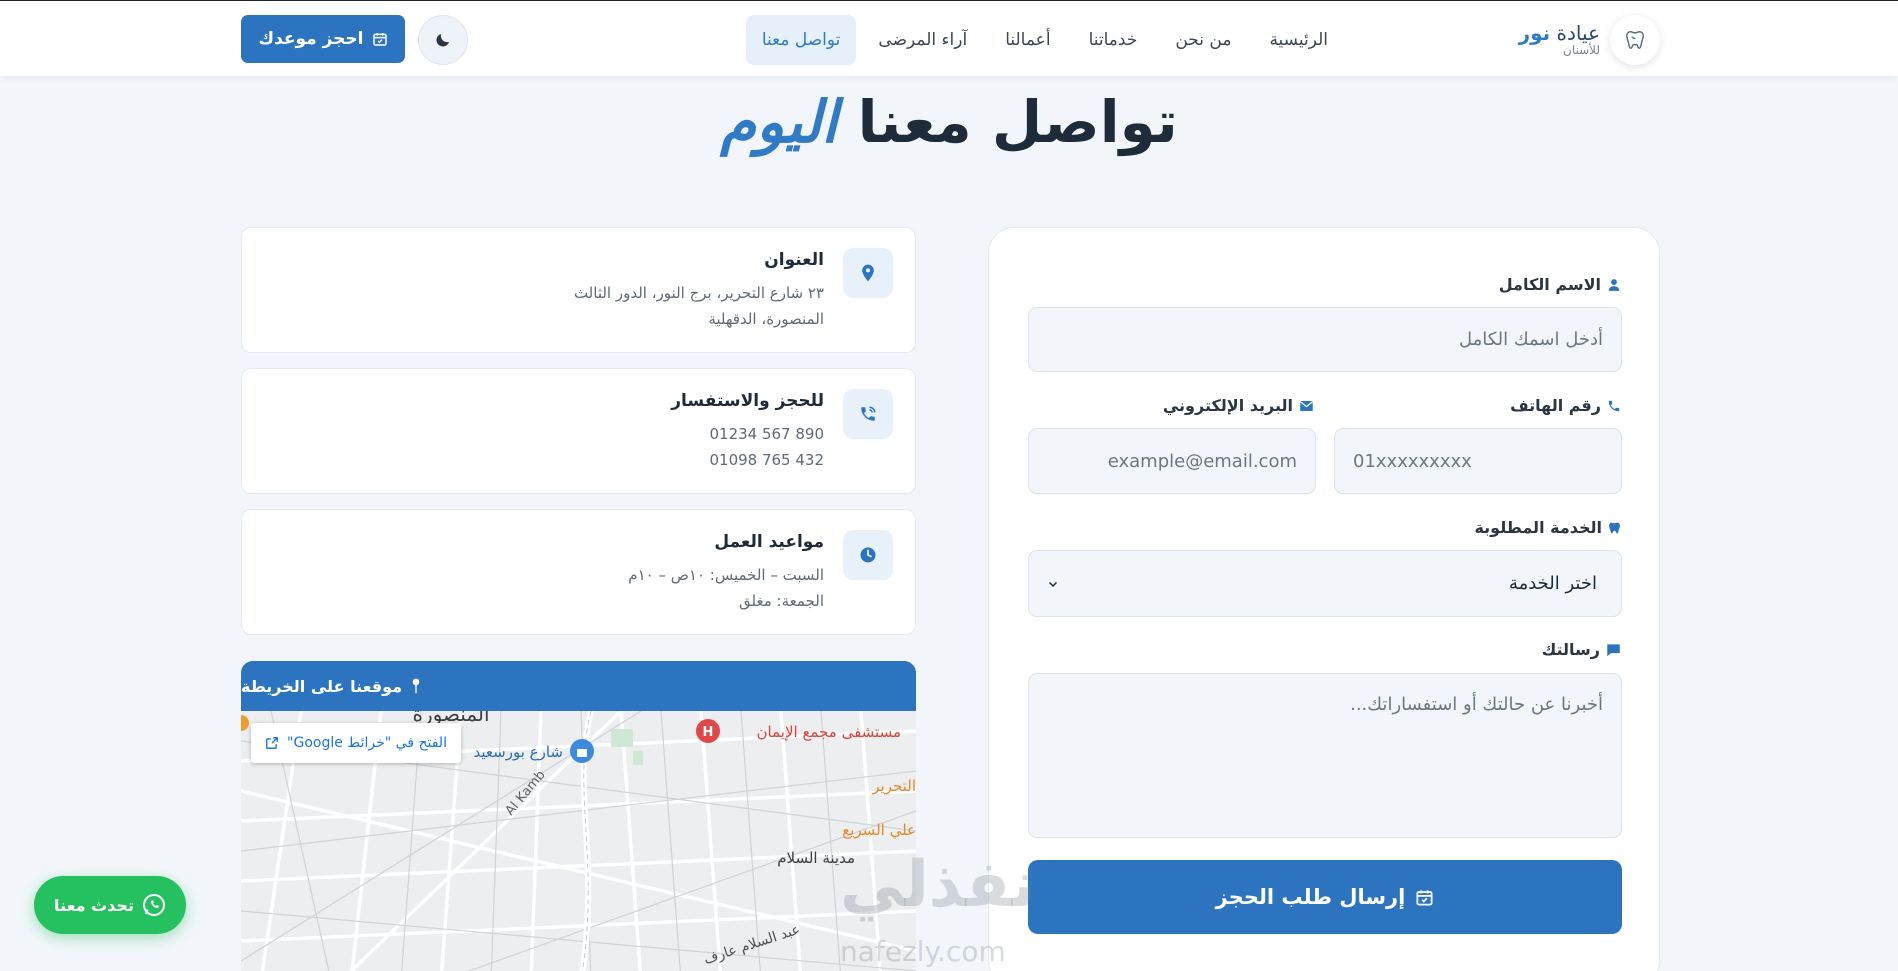  I want to click on address-line-1: ٢٣ شارع التحرير، برج النور، الدور الثالث, so click(698, 293).